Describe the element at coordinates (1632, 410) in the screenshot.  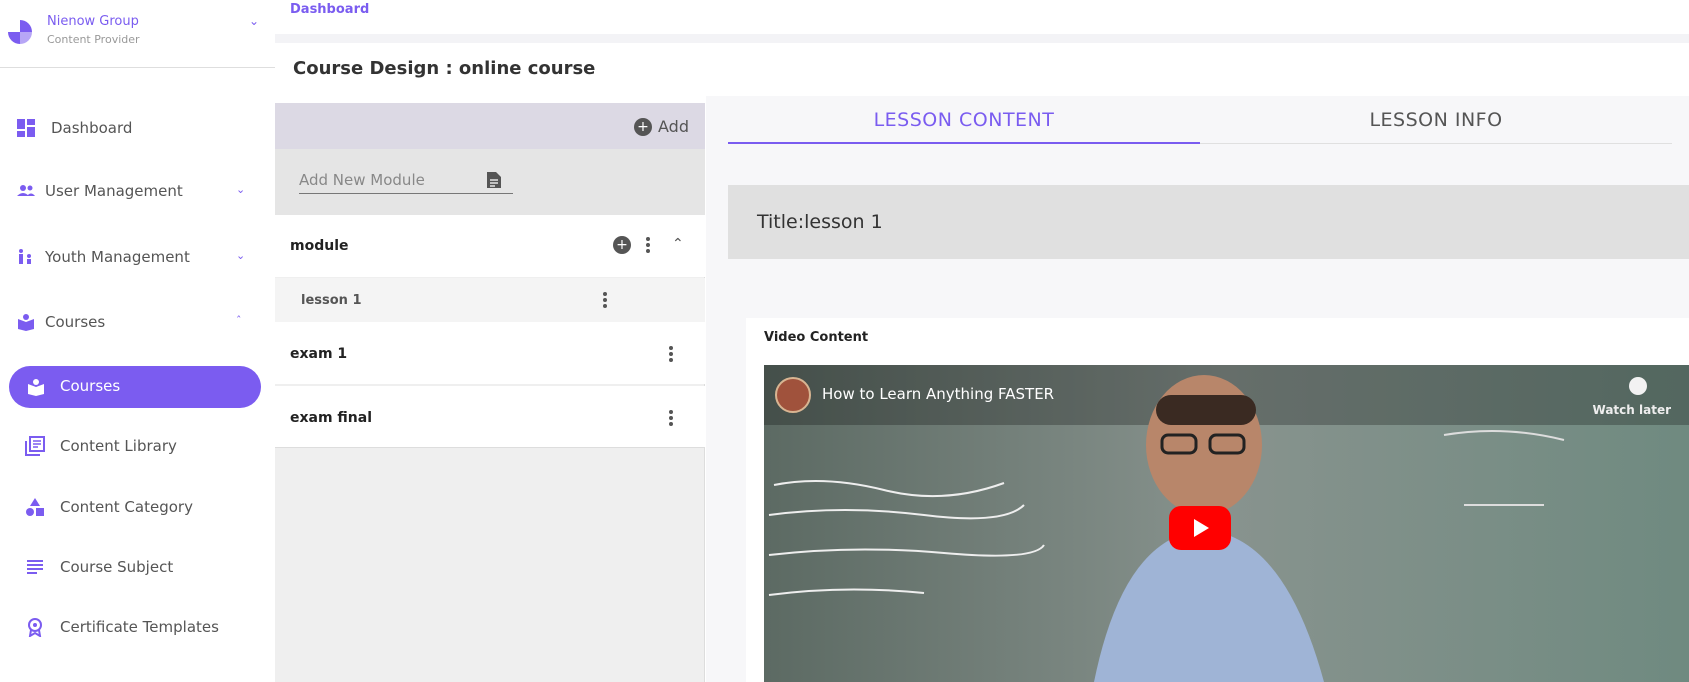
I see `watch-later-label: Watch later` at that location.